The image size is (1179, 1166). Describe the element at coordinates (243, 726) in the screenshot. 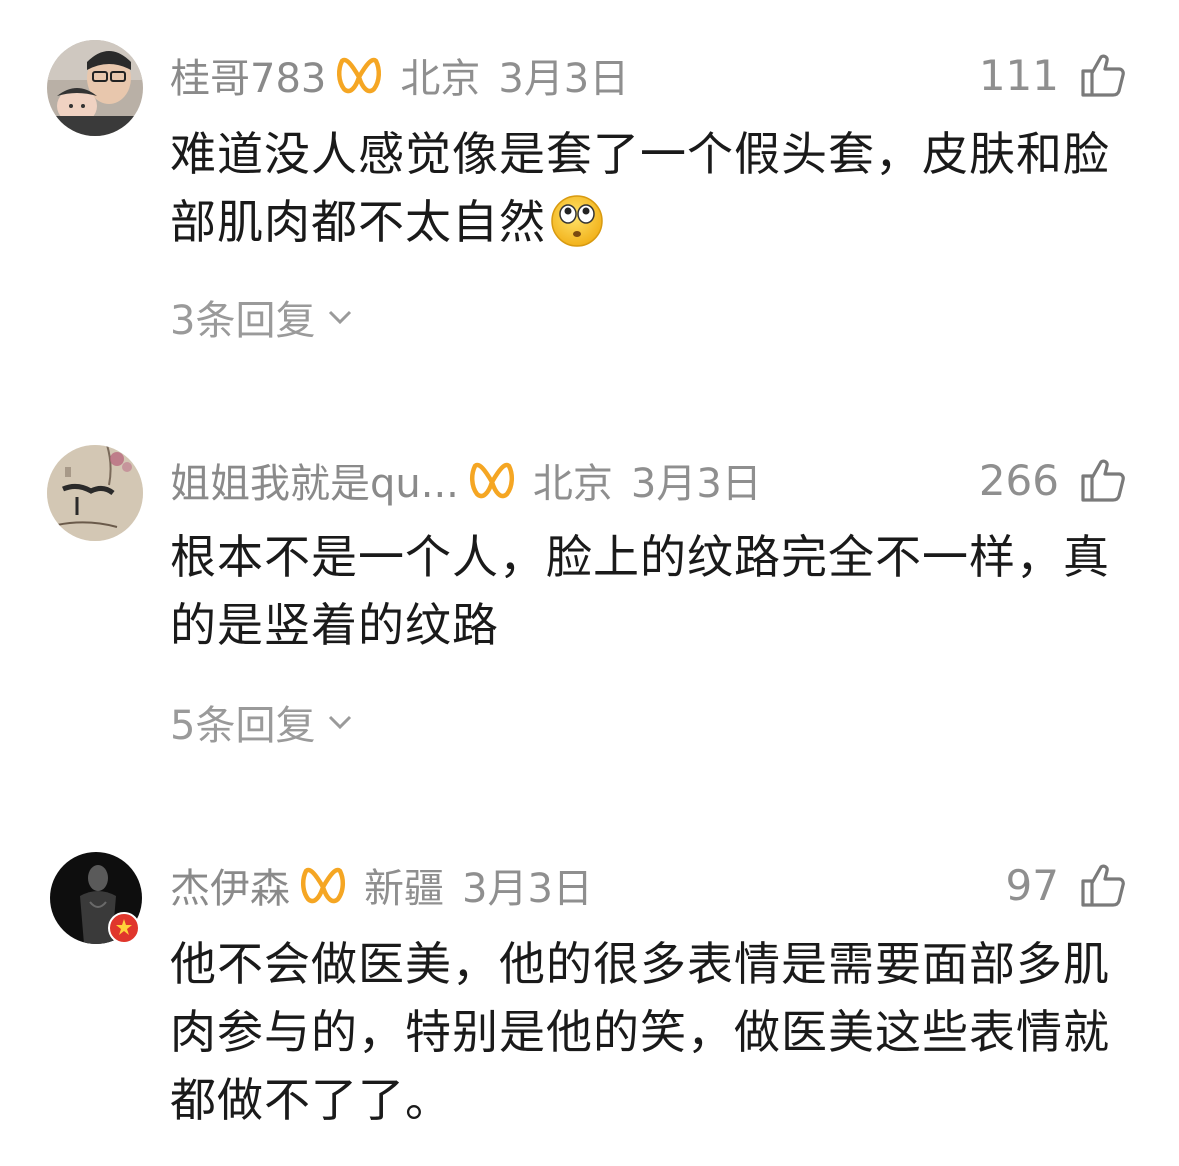

I see `replies-count: 5条回复` at that location.